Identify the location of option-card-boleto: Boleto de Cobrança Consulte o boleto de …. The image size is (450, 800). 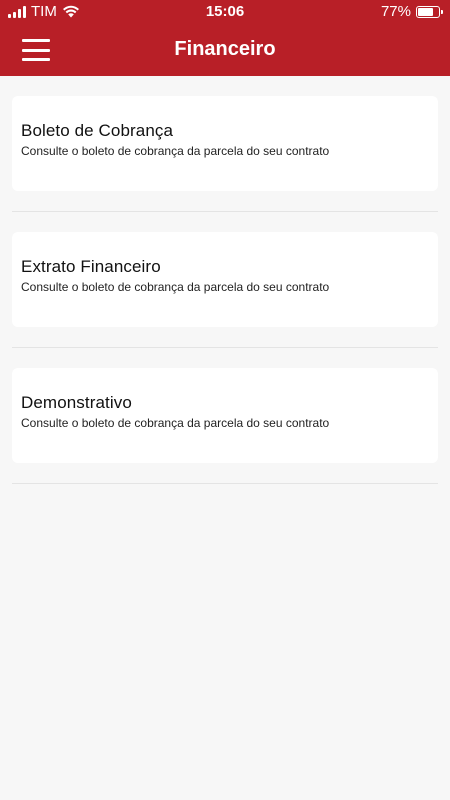
(225, 143).